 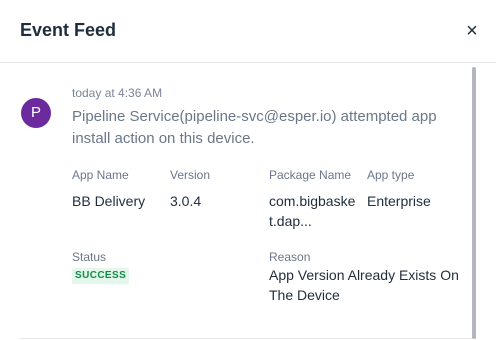 What do you see at coordinates (68, 30) in the screenshot?
I see `panel-title: Event Feed` at bounding box center [68, 30].